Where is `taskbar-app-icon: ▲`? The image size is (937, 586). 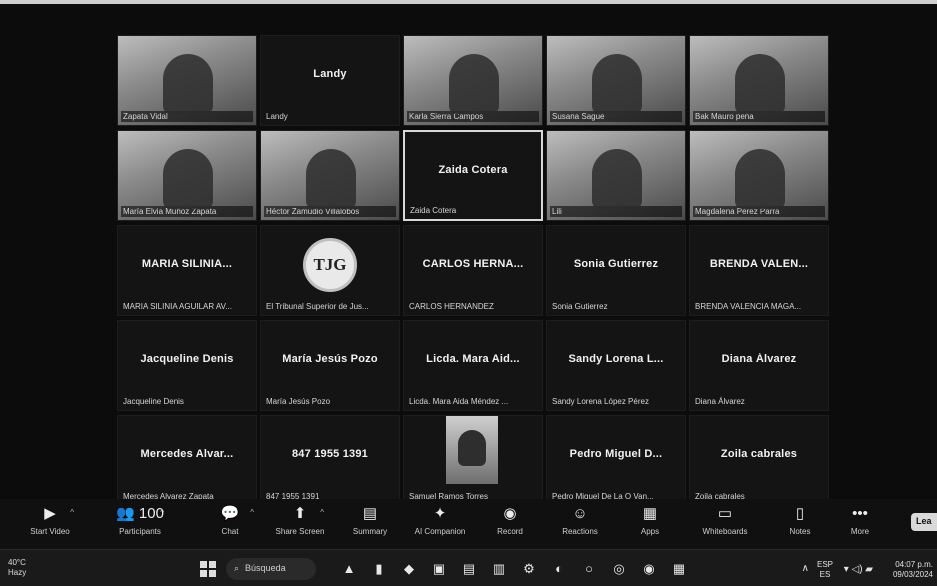
taskbar-app-icon: ▲ is located at coordinates (349, 569).